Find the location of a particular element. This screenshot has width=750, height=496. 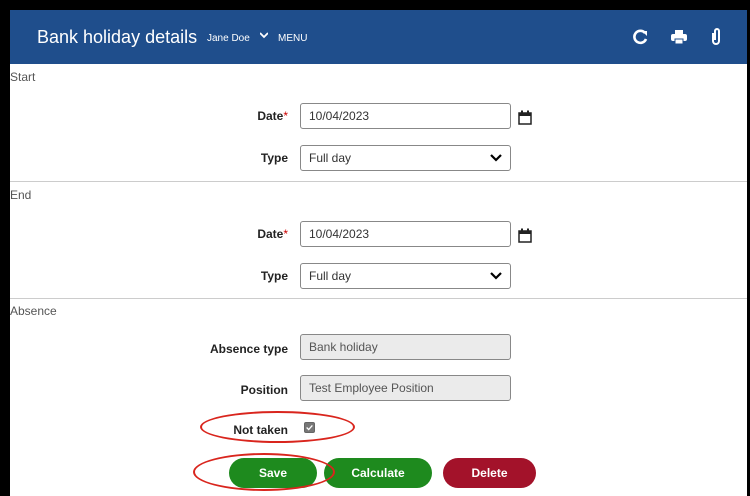

highlight-not-taken is located at coordinates (277, 427).